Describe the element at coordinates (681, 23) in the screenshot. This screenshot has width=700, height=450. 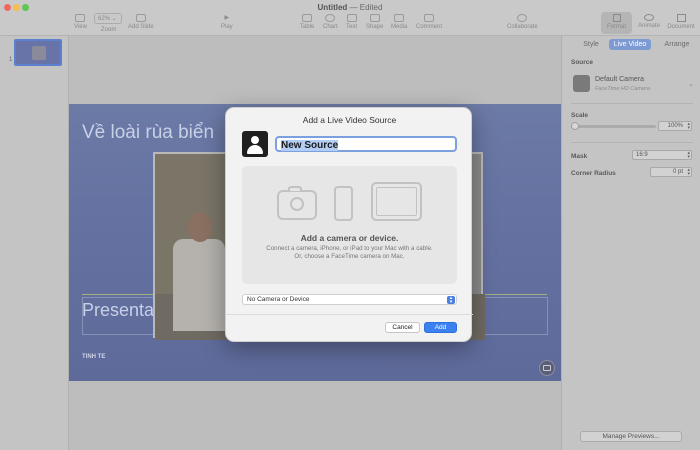
I see `document-button: Document` at that location.